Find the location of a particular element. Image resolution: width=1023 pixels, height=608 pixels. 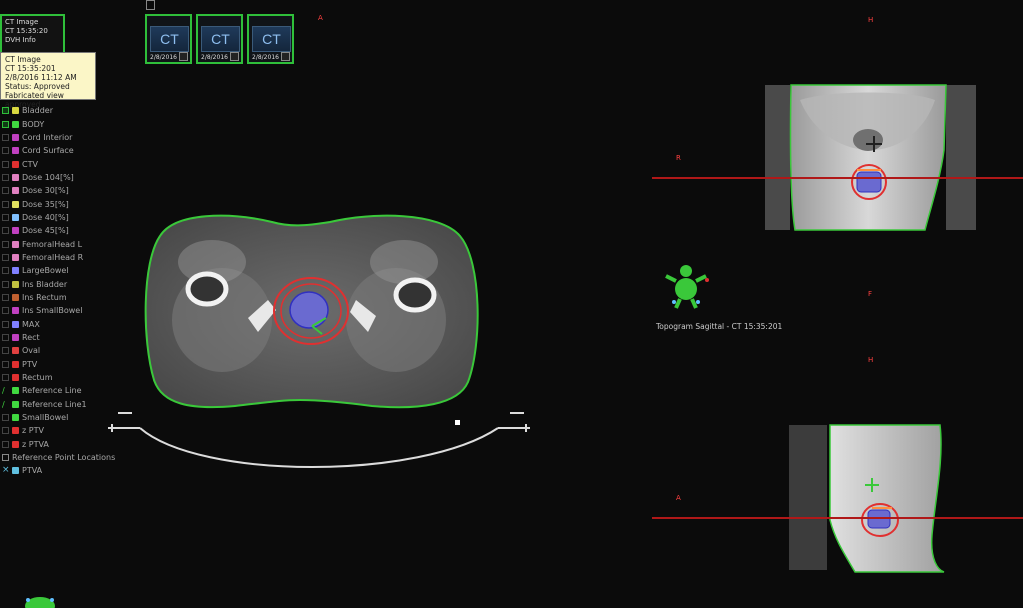

coronal-bladder-dark is located at coordinates (868, 140).